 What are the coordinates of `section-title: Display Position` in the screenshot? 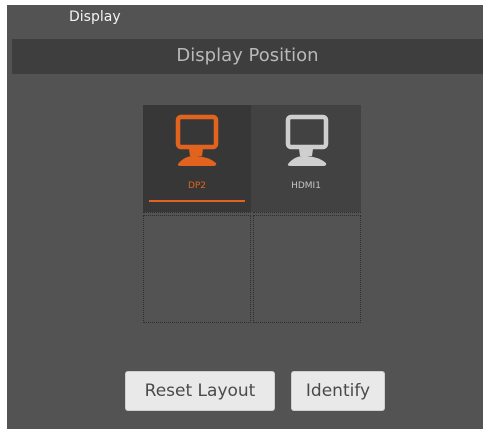 It's located at (247, 55).